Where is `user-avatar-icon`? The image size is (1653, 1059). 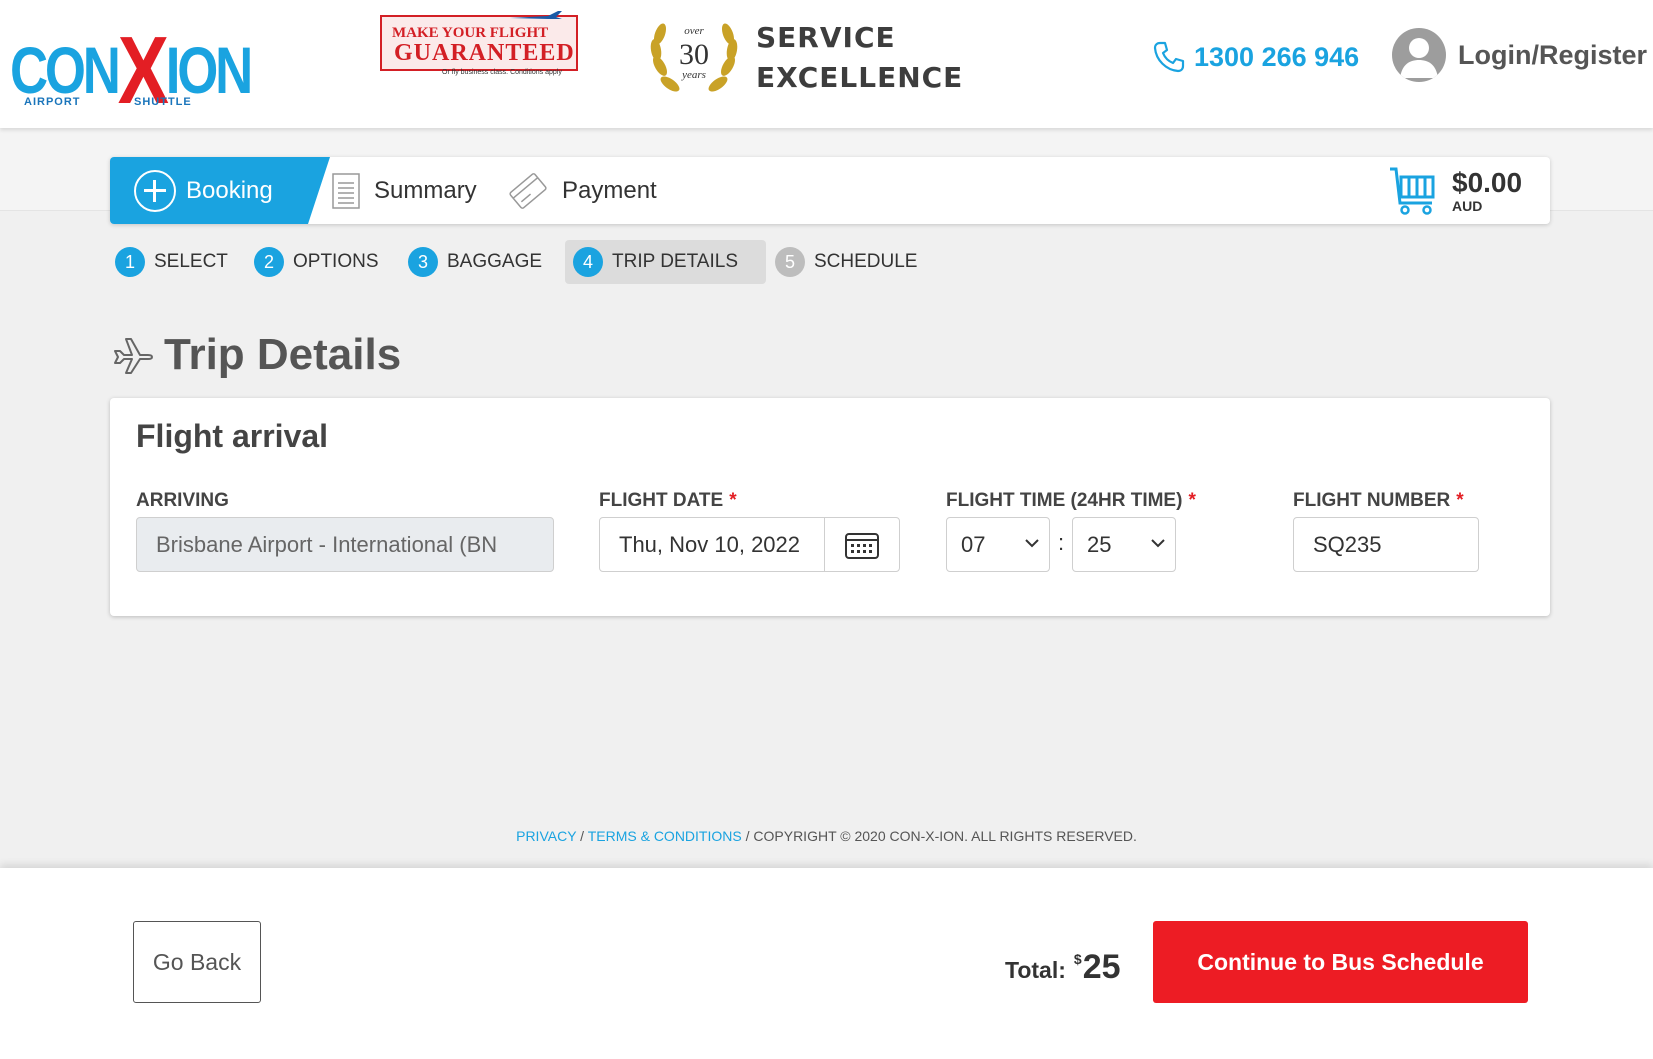 user-avatar-icon is located at coordinates (1419, 55).